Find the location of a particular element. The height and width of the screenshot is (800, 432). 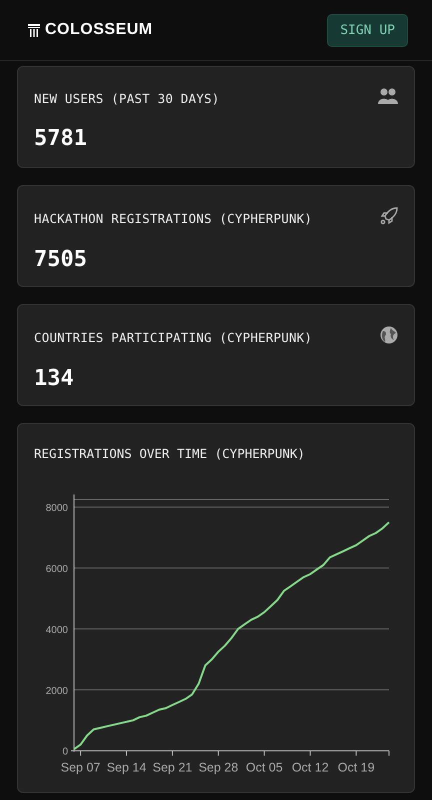

stat-label: HACKATHON REGISTRATIONS (CYPHERPUNK) is located at coordinates (173, 218).